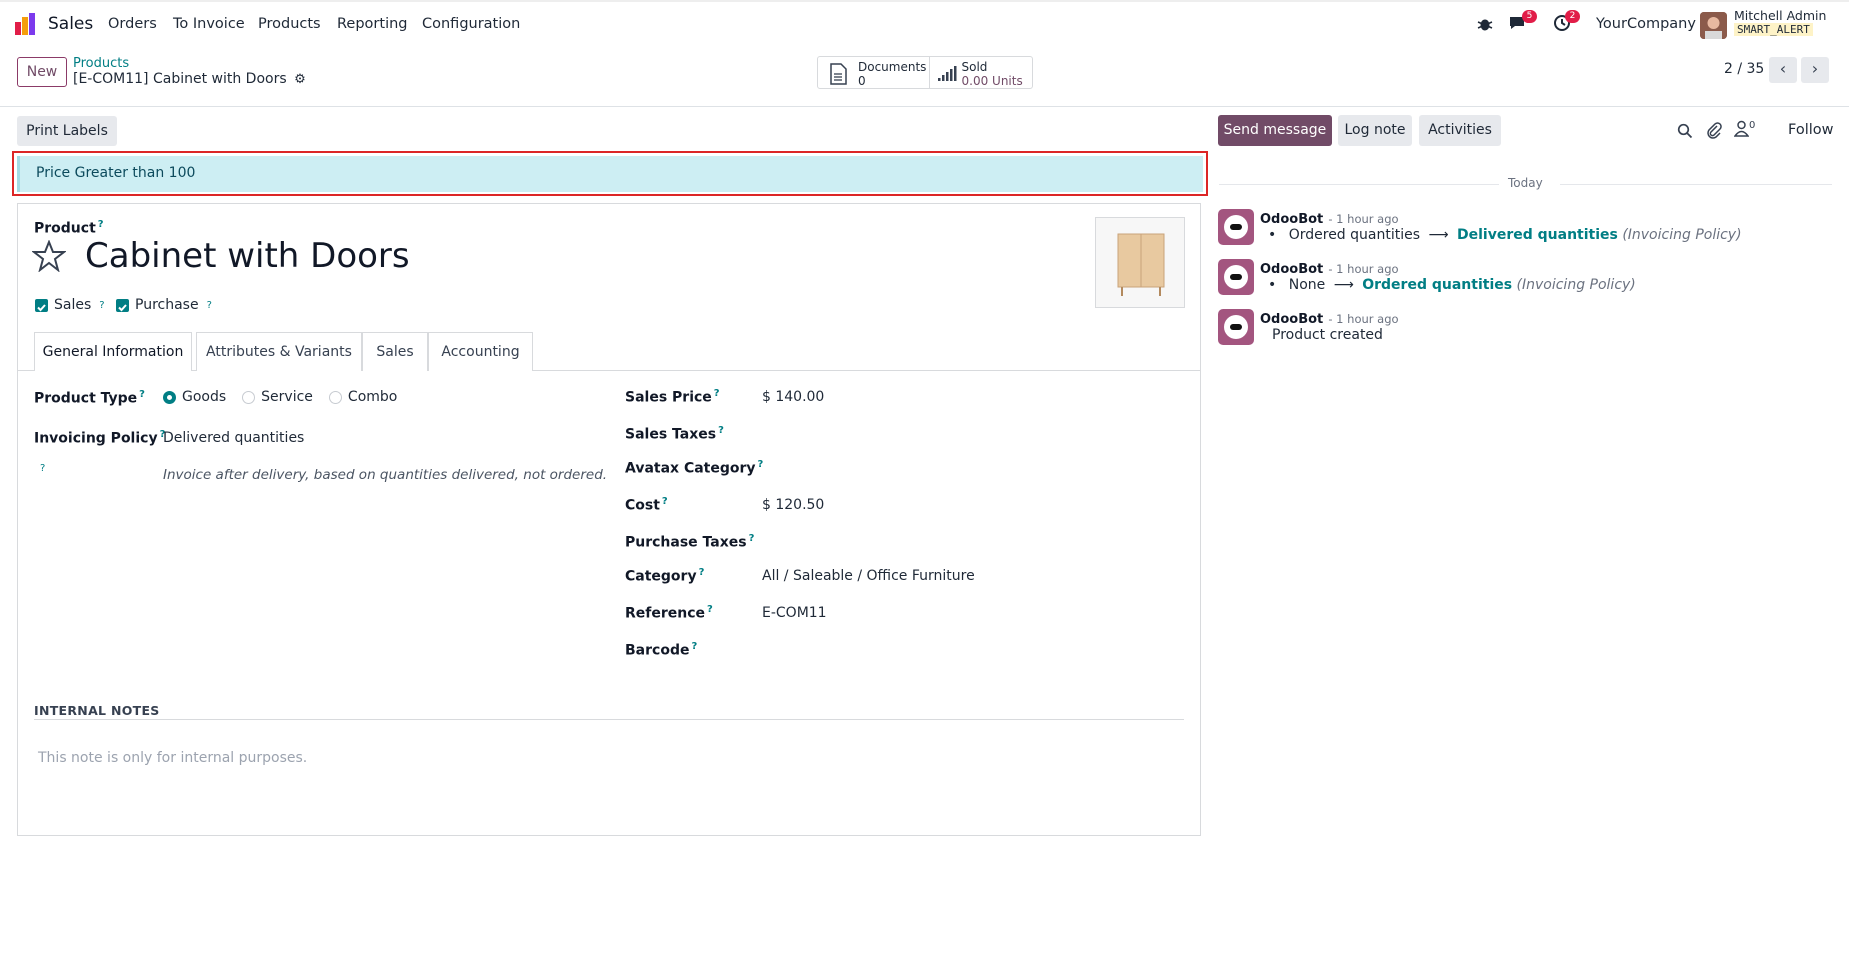 The width and height of the screenshot is (1849, 967). Describe the element at coordinates (962, 543) in the screenshot. I see `purchase-taxes-field` at that location.